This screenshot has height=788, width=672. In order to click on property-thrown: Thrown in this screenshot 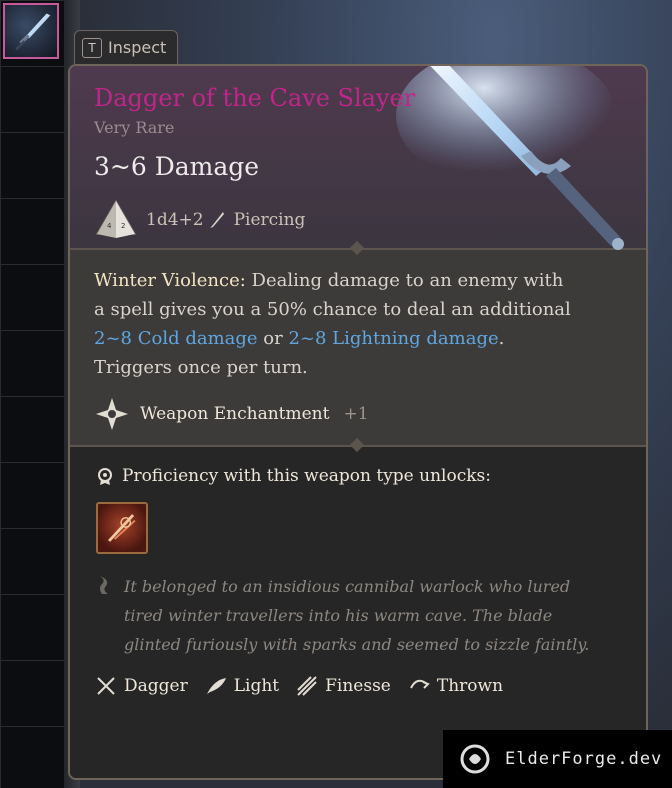, I will do `click(455, 686)`.